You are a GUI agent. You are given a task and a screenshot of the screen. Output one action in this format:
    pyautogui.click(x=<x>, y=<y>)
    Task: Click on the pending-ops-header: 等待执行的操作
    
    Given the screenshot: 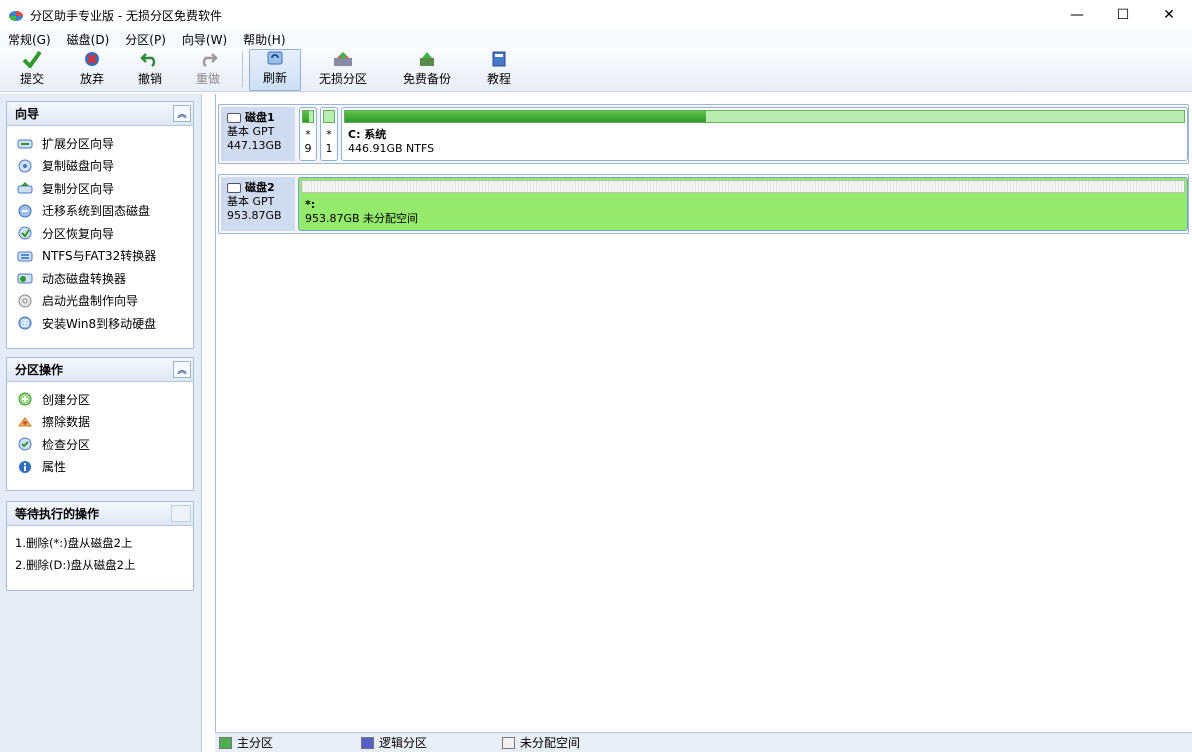 What is the action you would take?
    pyautogui.click(x=100, y=514)
    